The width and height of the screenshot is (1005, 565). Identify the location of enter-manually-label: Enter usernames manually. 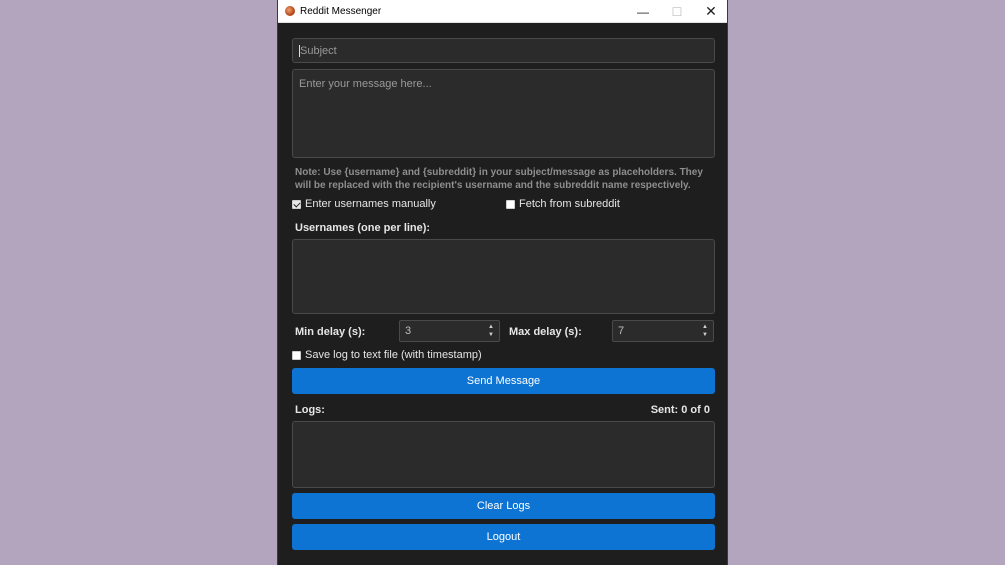
(370, 204).